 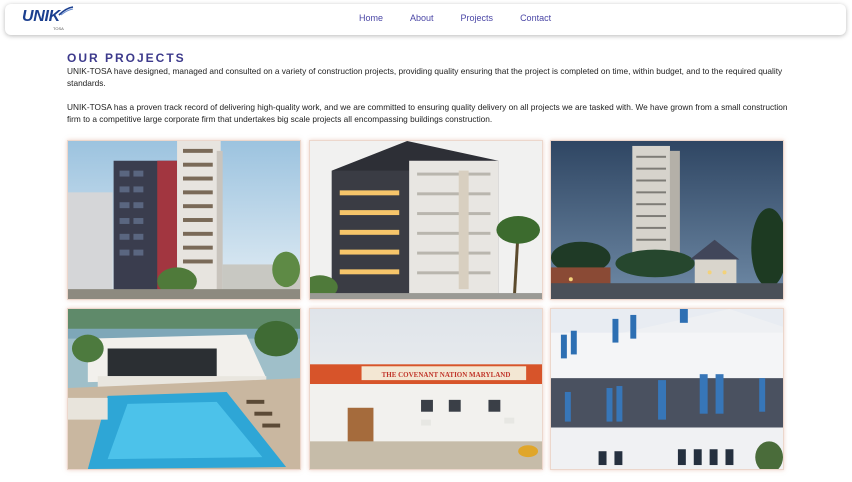 I want to click on navbar: UNIK TOSA Home About Projects Contact, so click(x=425, y=19).